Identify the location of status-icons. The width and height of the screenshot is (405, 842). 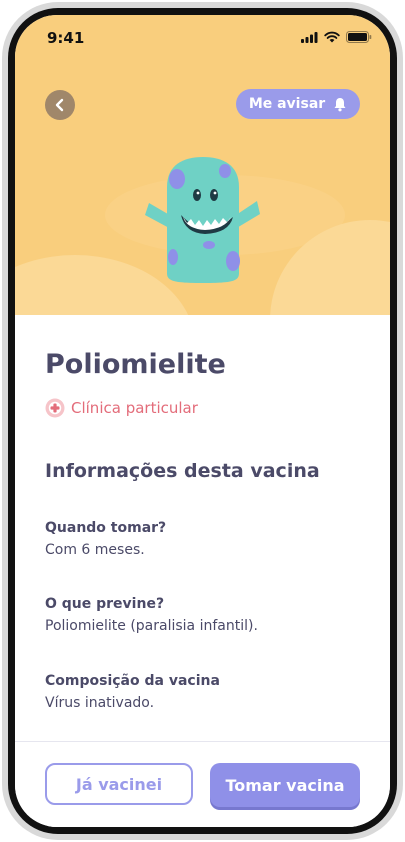
(336, 37).